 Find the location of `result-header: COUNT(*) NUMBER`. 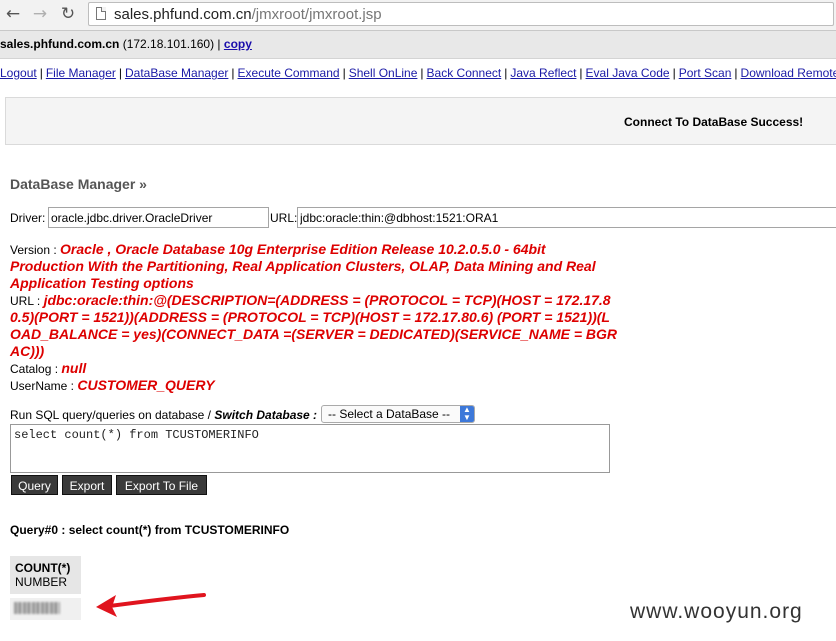

result-header: COUNT(*) NUMBER is located at coordinates (45, 575).